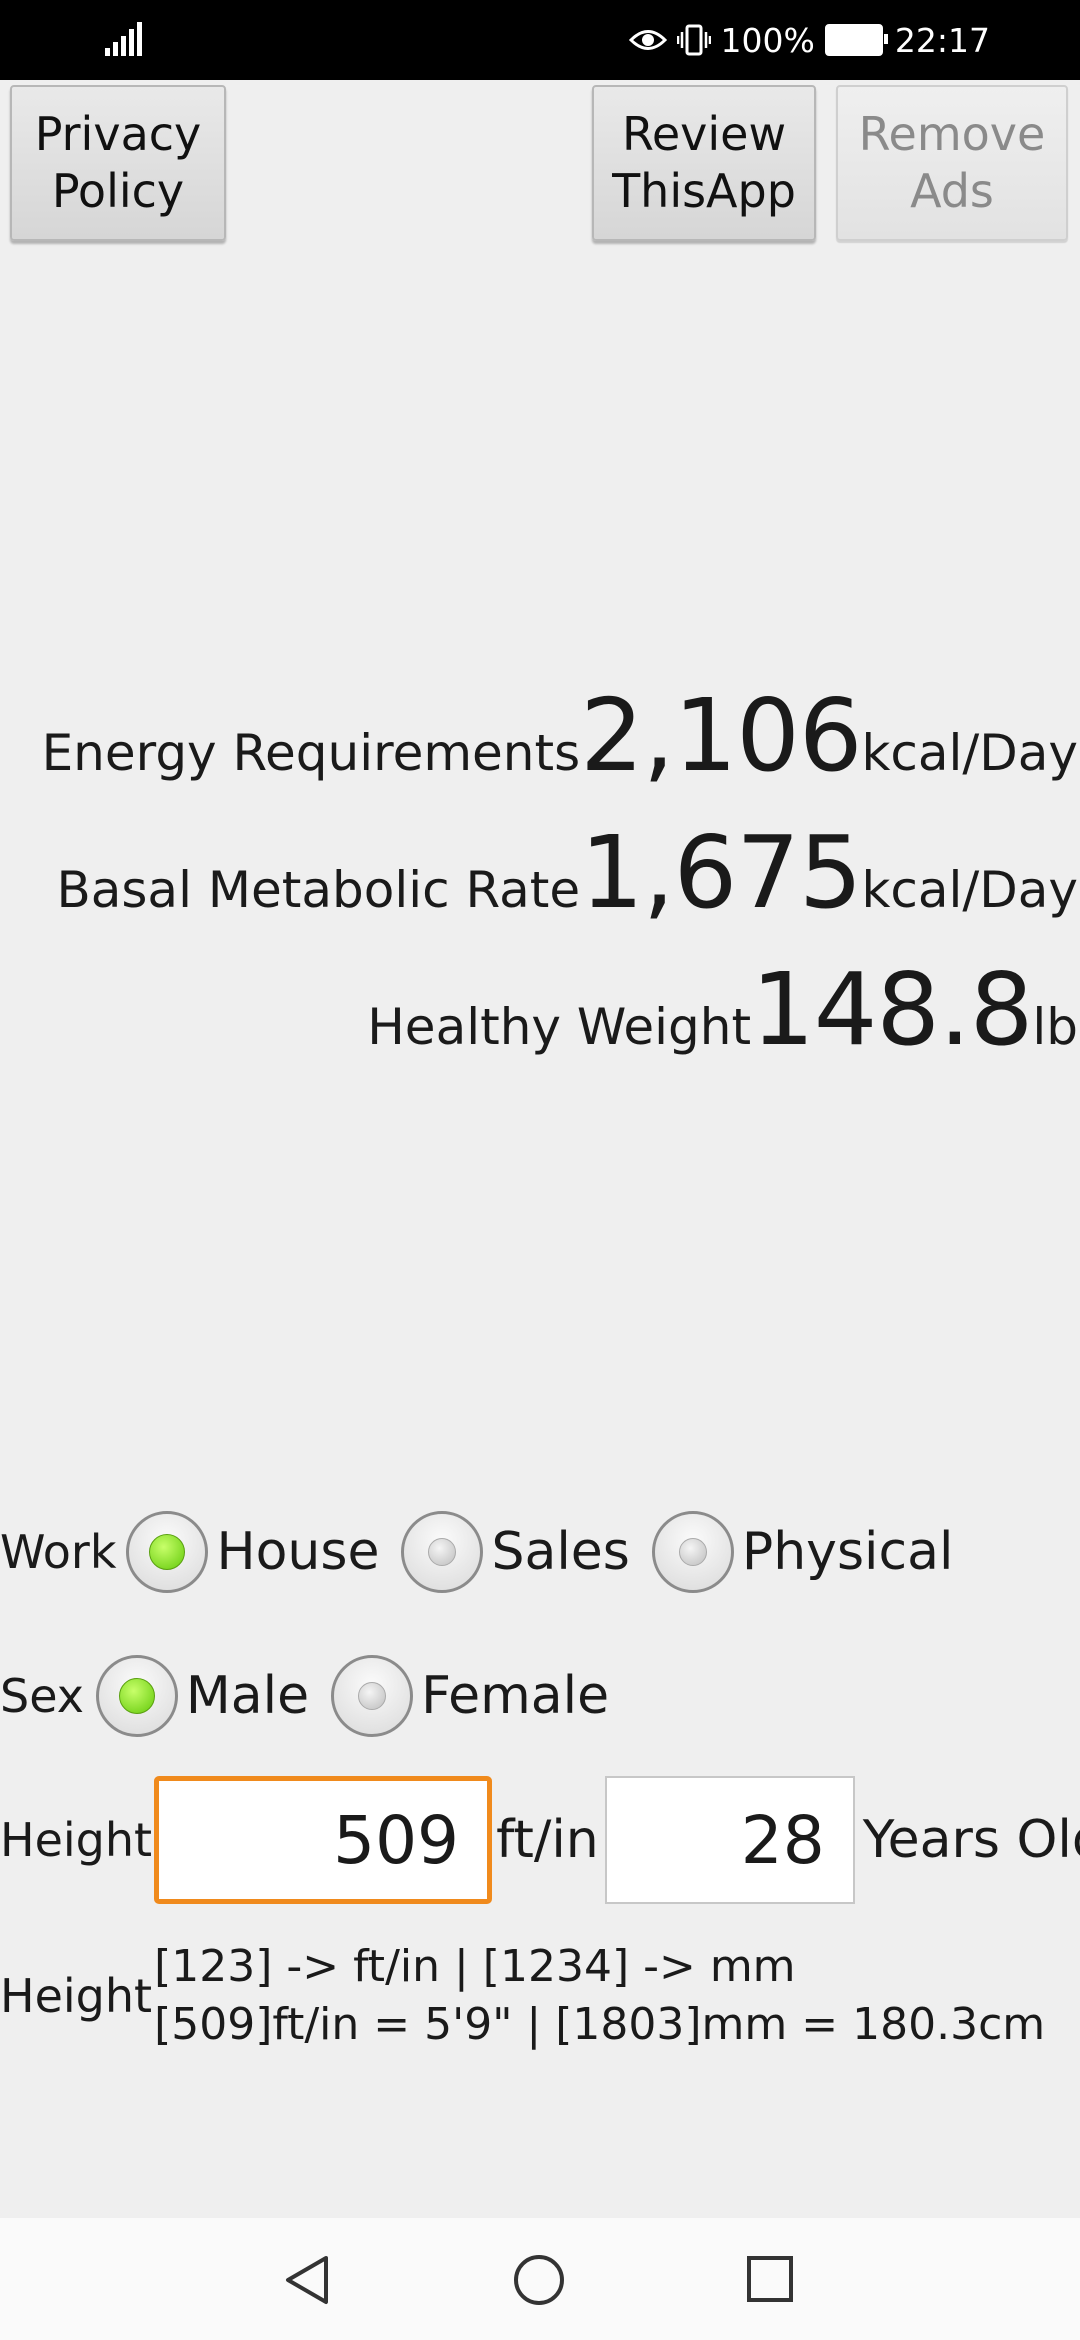 The height and width of the screenshot is (2340, 1080). What do you see at coordinates (547, 1840) in the screenshot?
I see `height-unit: ft/in` at bounding box center [547, 1840].